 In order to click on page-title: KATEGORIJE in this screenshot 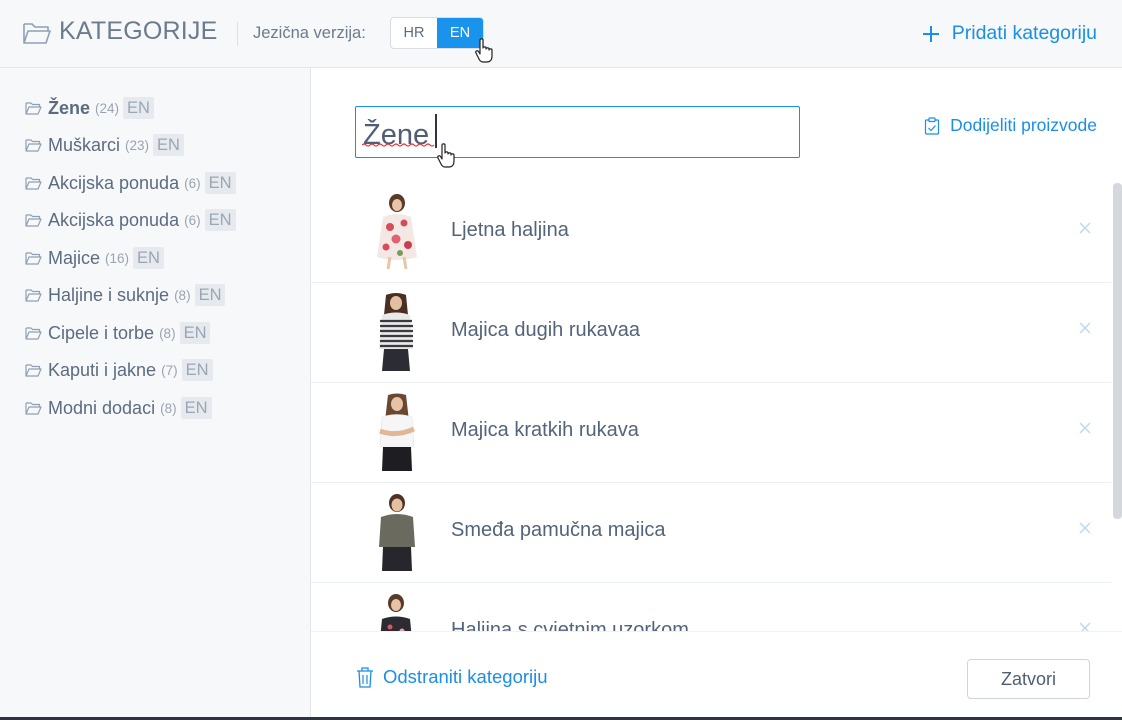, I will do `click(138, 31)`.